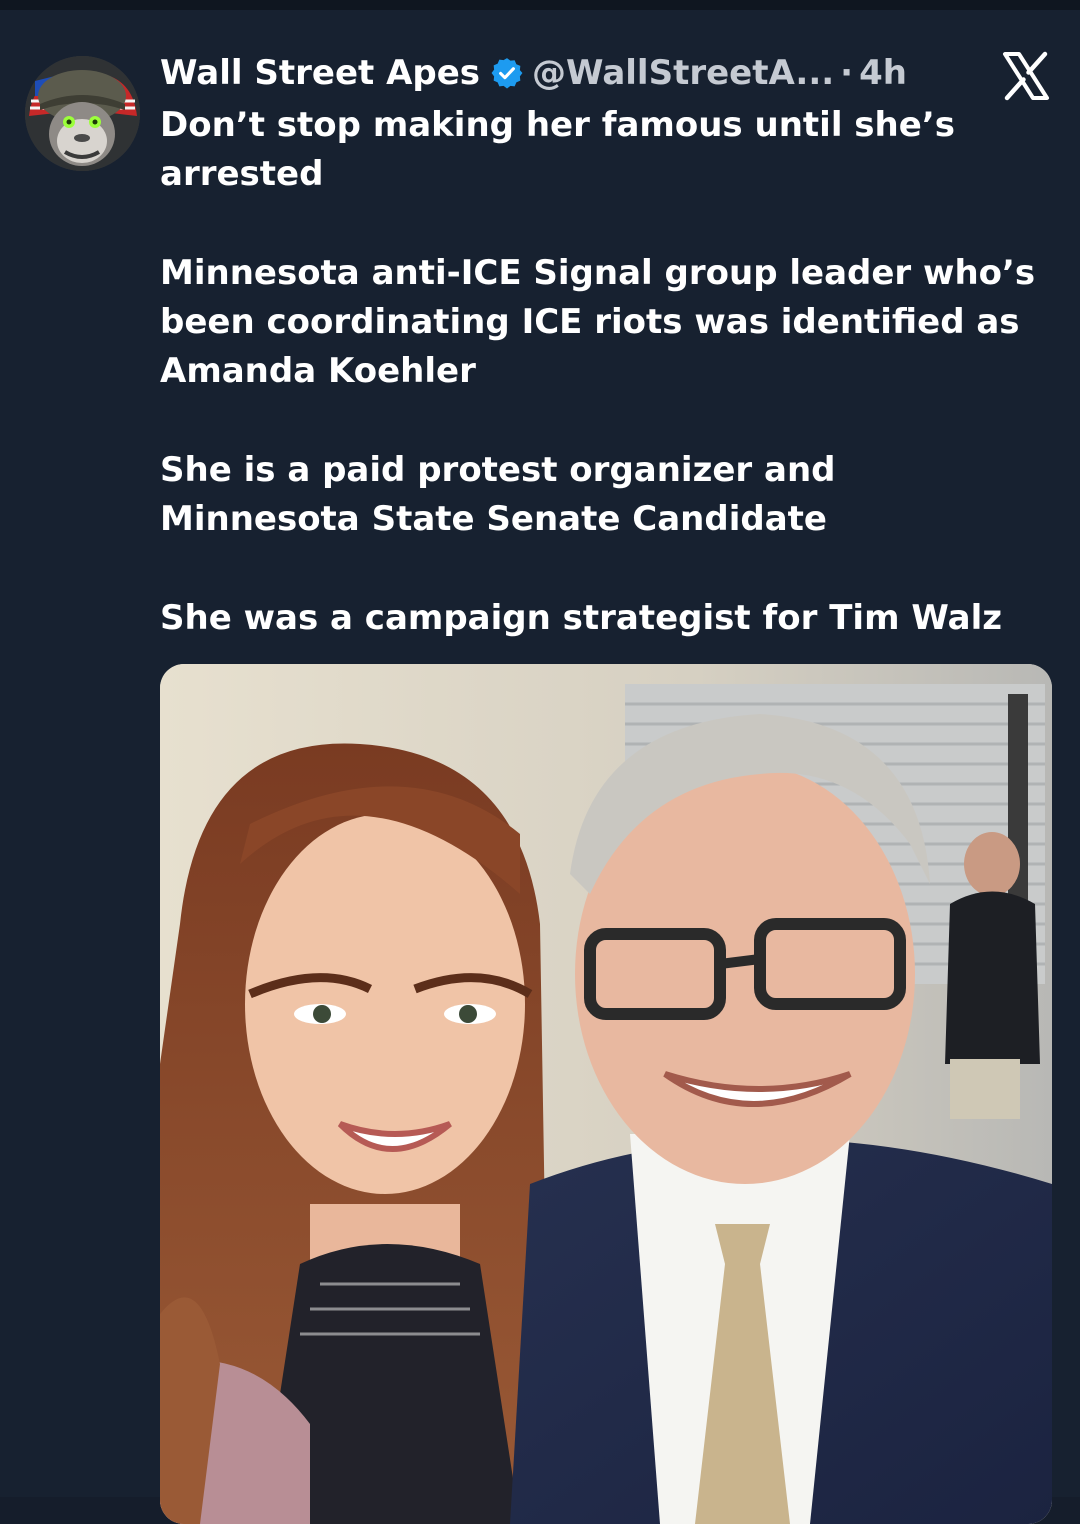 Image resolution: width=1080 pixels, height=1524 pixels. Describe the element at coordinates (507, 73) in the screenshot. I see `verified-badge-icon` at that location.